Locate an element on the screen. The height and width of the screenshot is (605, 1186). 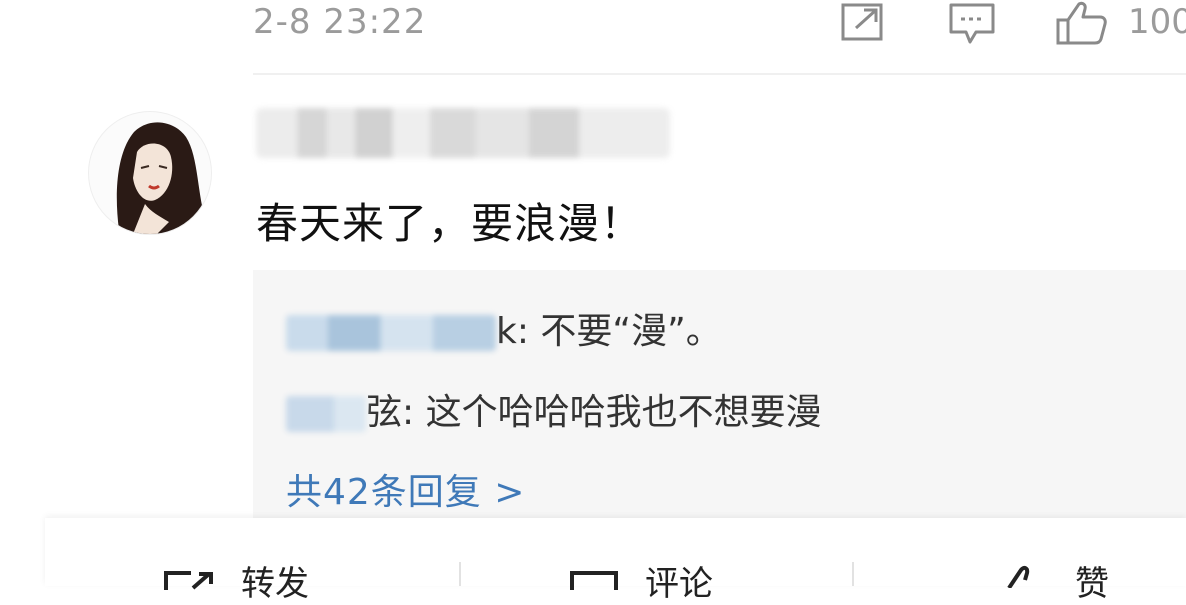
share-icon is located at coordinates (863, 22).